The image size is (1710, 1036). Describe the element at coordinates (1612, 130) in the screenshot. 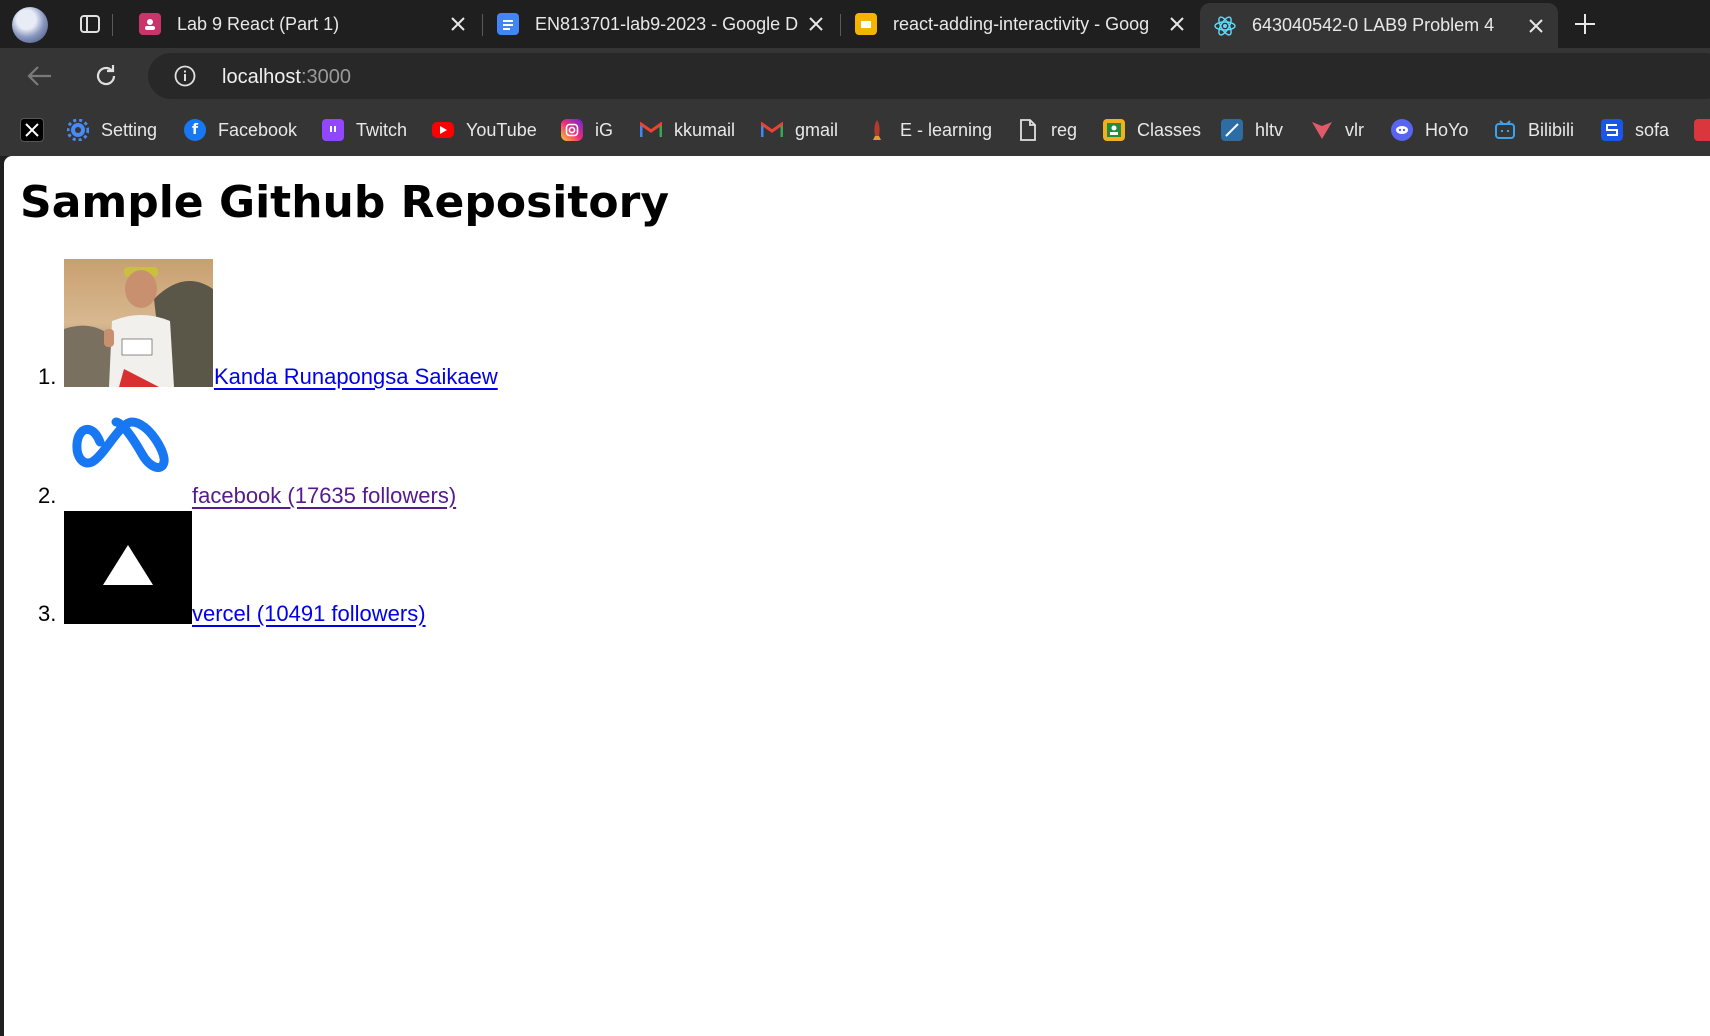

I see `sofascore-icon` at that location.